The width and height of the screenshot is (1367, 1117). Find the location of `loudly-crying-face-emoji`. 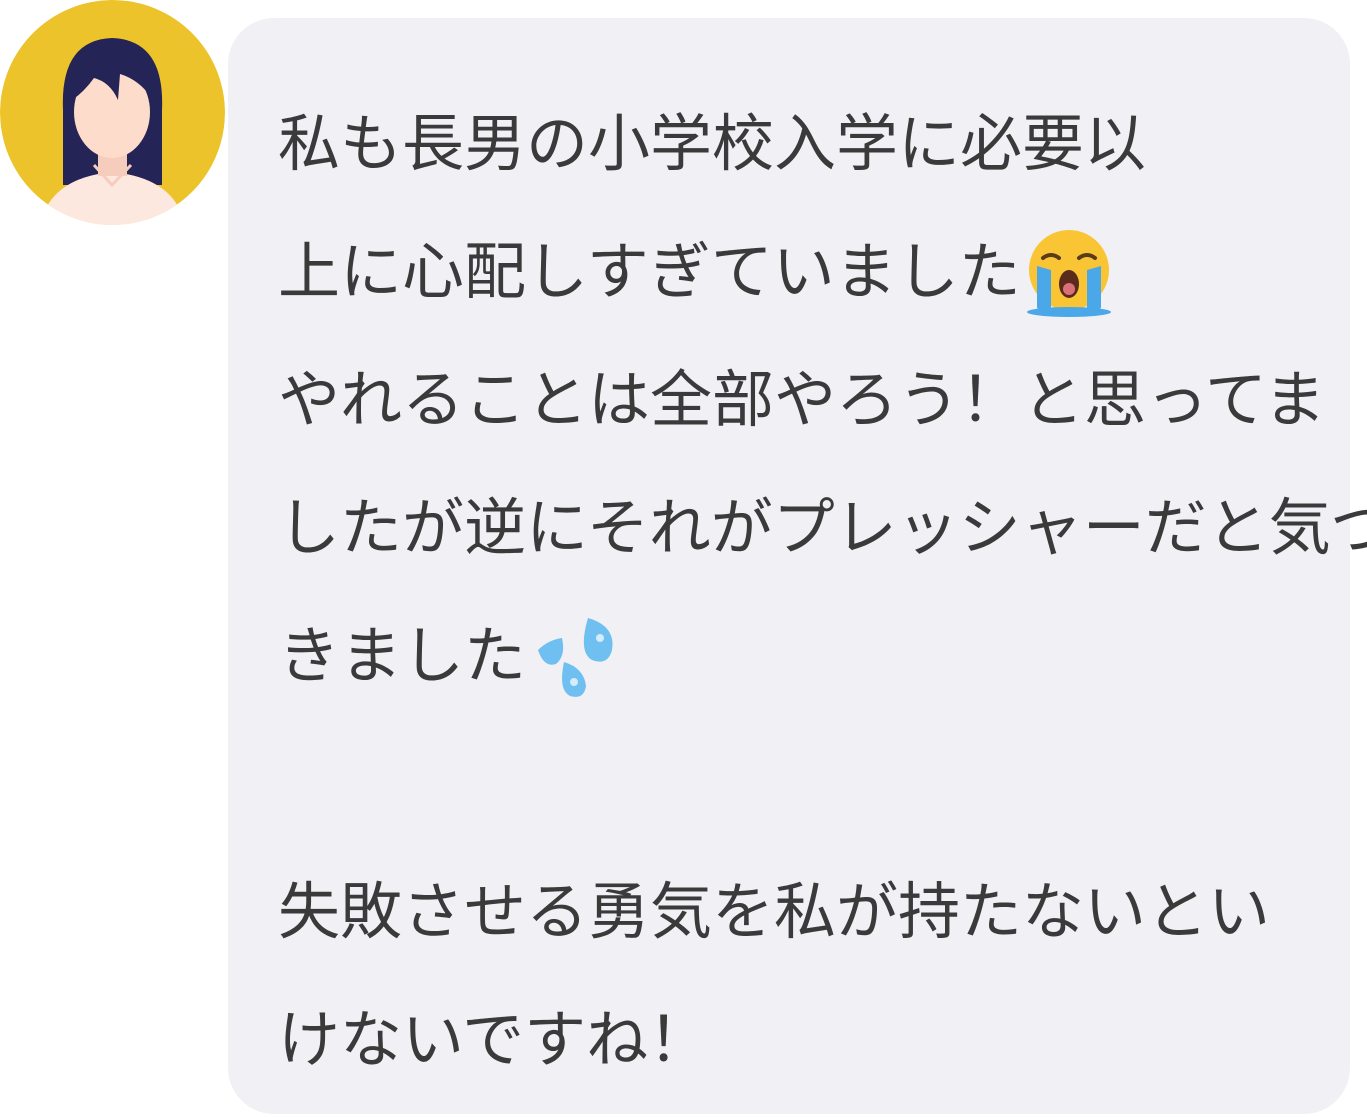

loudly-crying-face-emoji is located at coordinates (1069, 272).